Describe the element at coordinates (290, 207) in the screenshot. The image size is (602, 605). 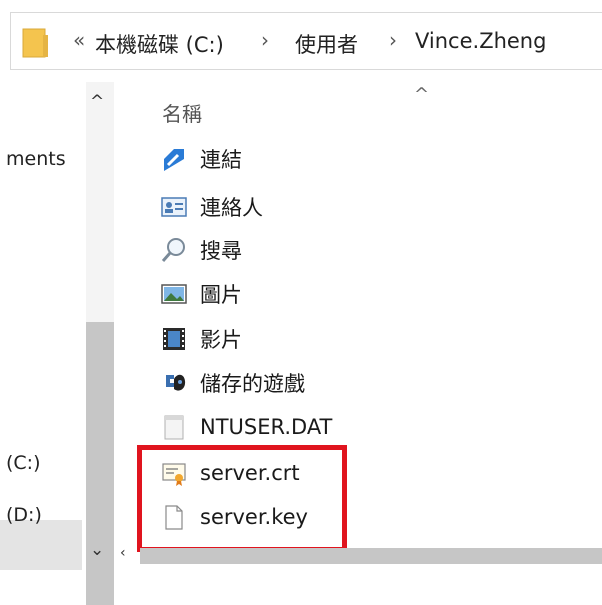
I see `file-row: 連絡人` at that location.